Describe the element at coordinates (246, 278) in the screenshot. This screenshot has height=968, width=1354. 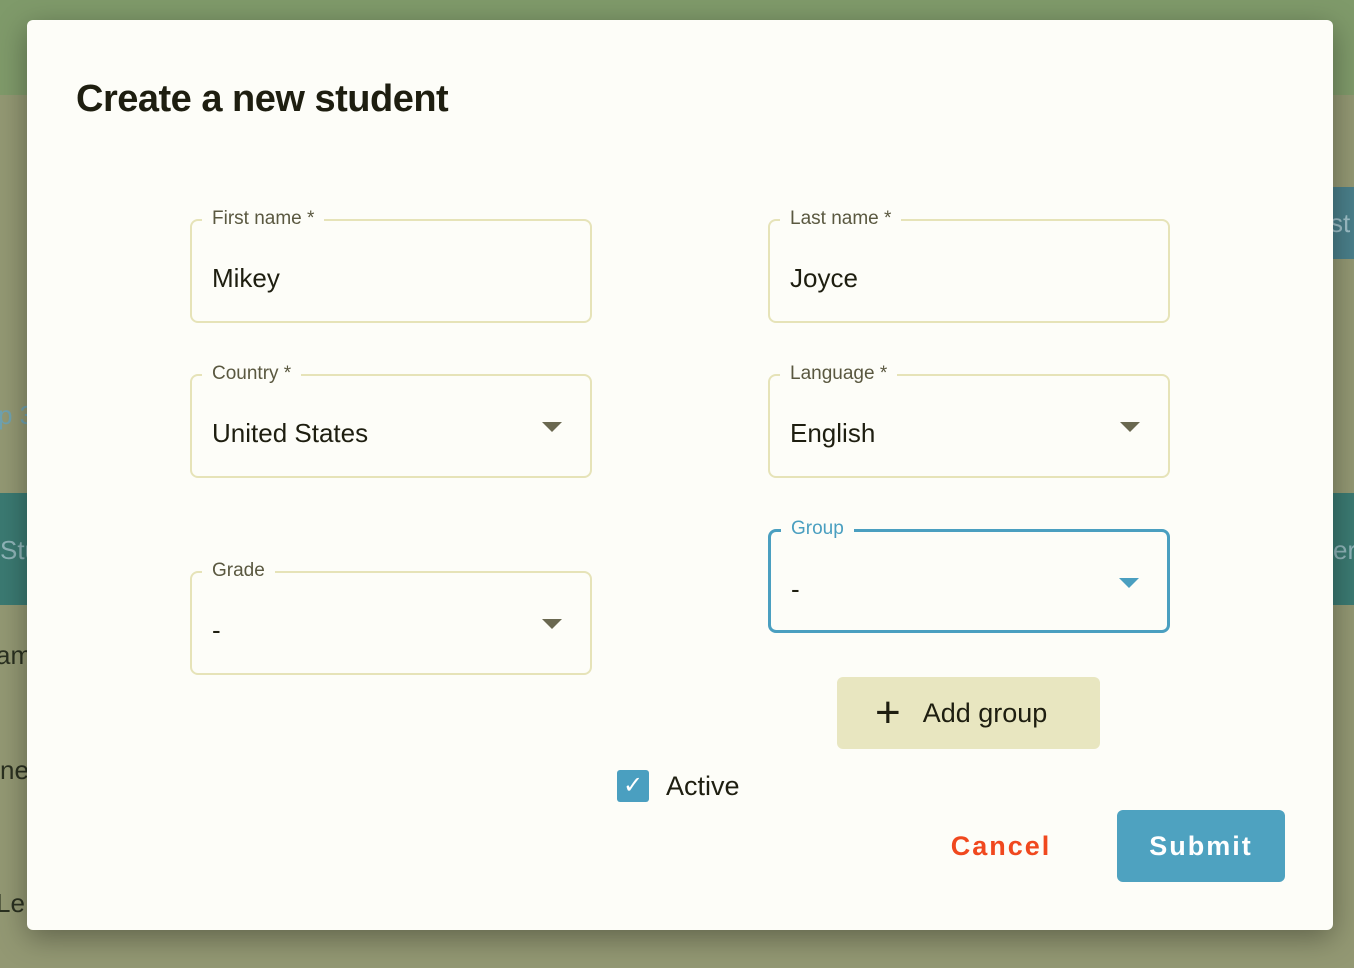
I see `first-name-value: Mikey` at that location.